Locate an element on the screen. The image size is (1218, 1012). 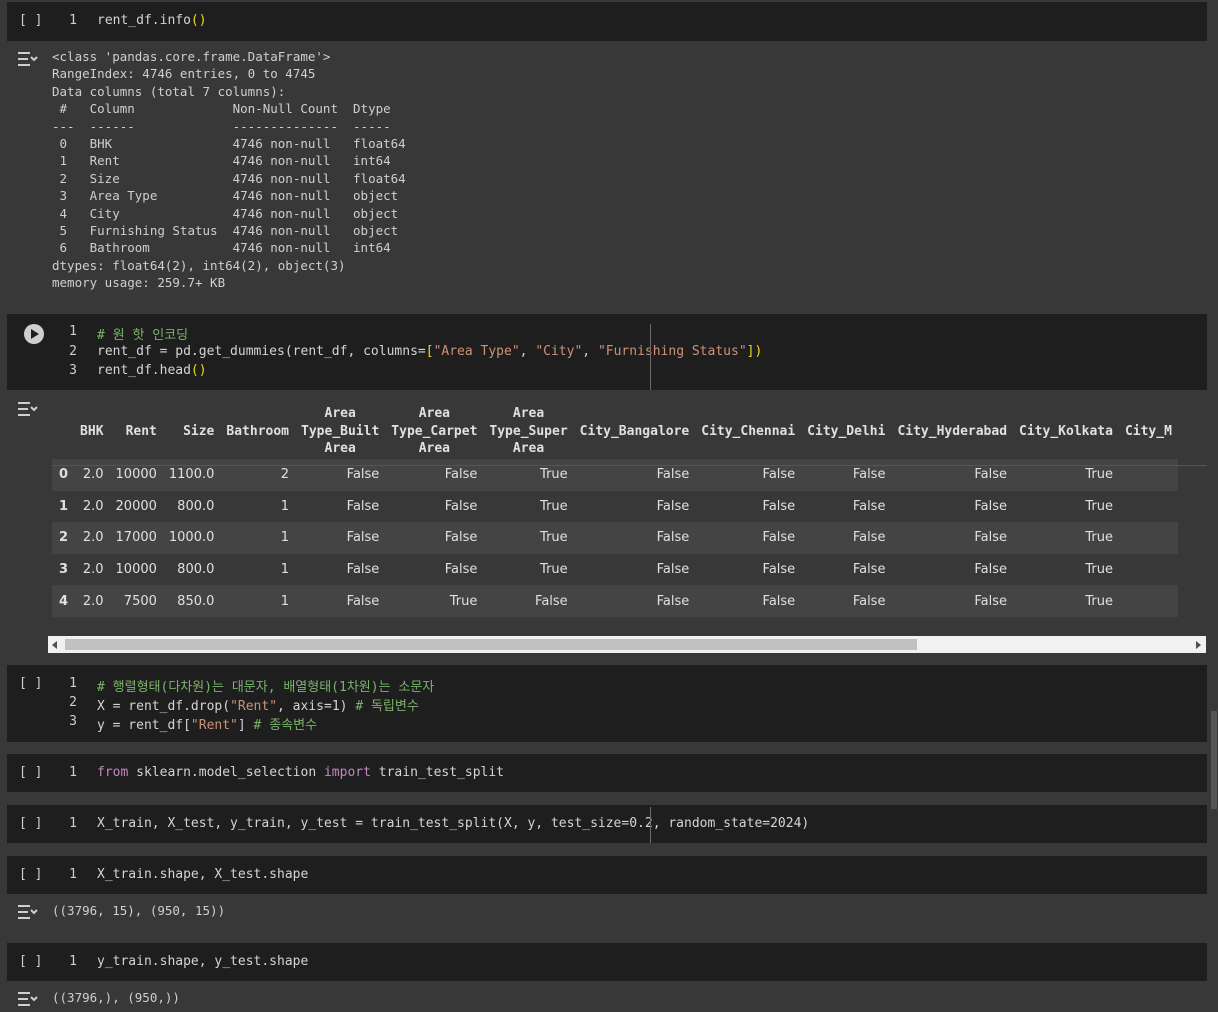
code-cell-y-shape: [ ] 1 y_train.shape, y_test.shape is located at coordinates (607, 962).